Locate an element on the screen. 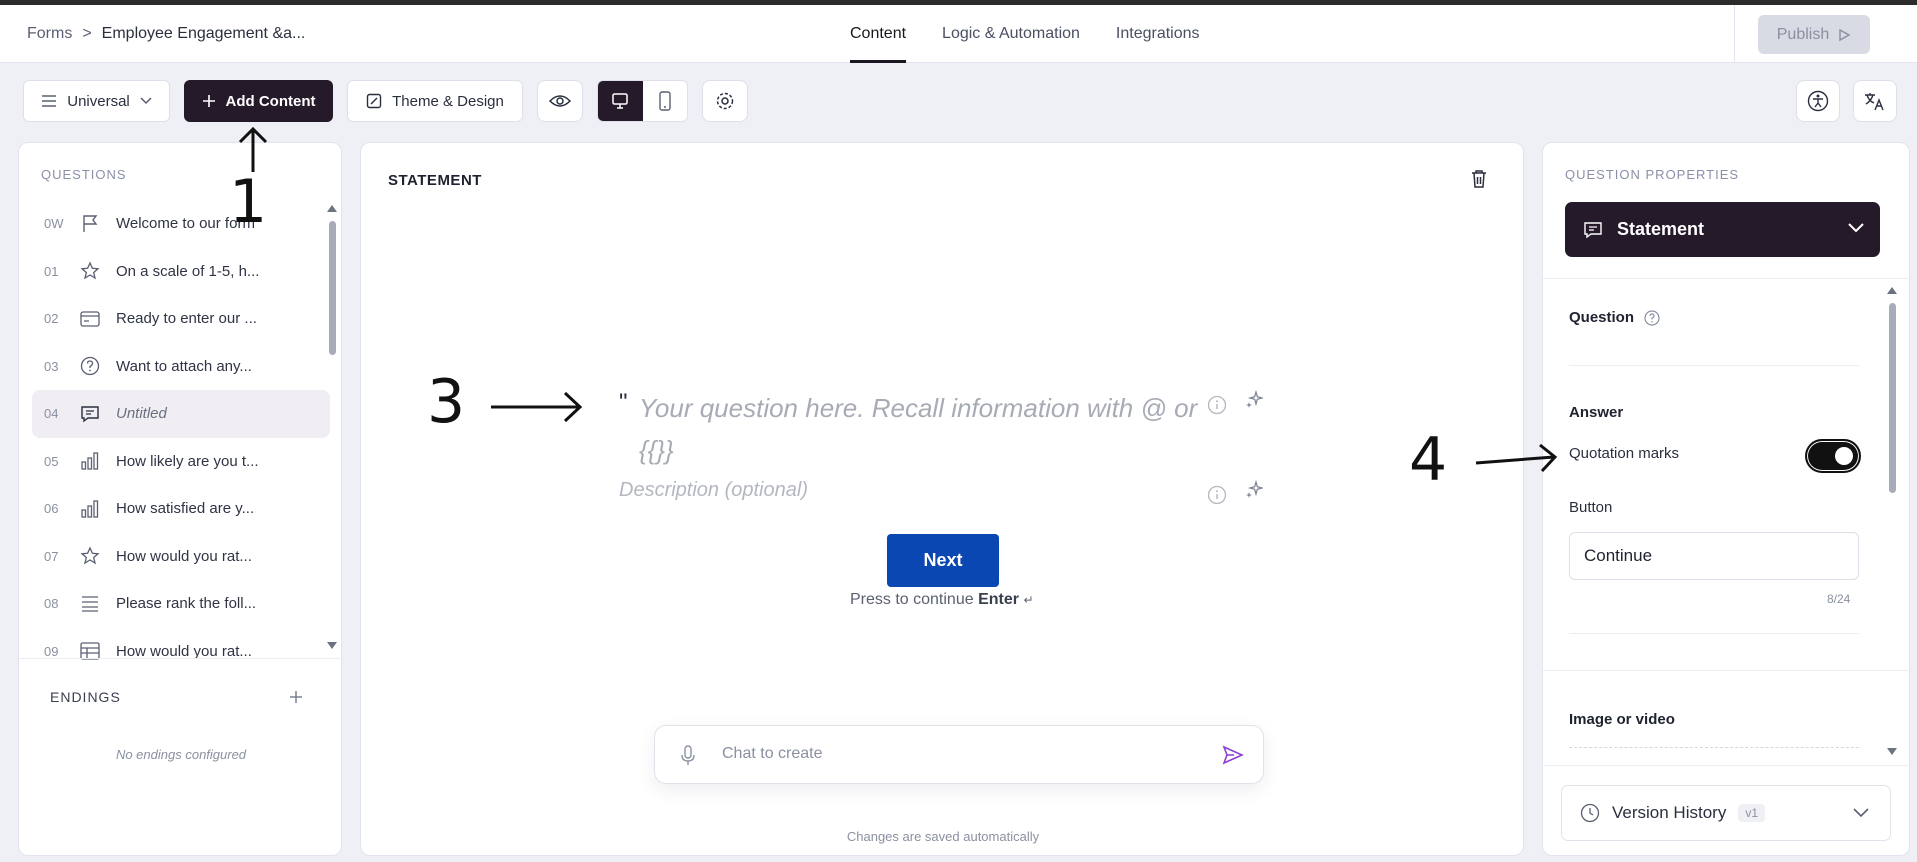  mobile-icon is located at coordinates (665, 101).